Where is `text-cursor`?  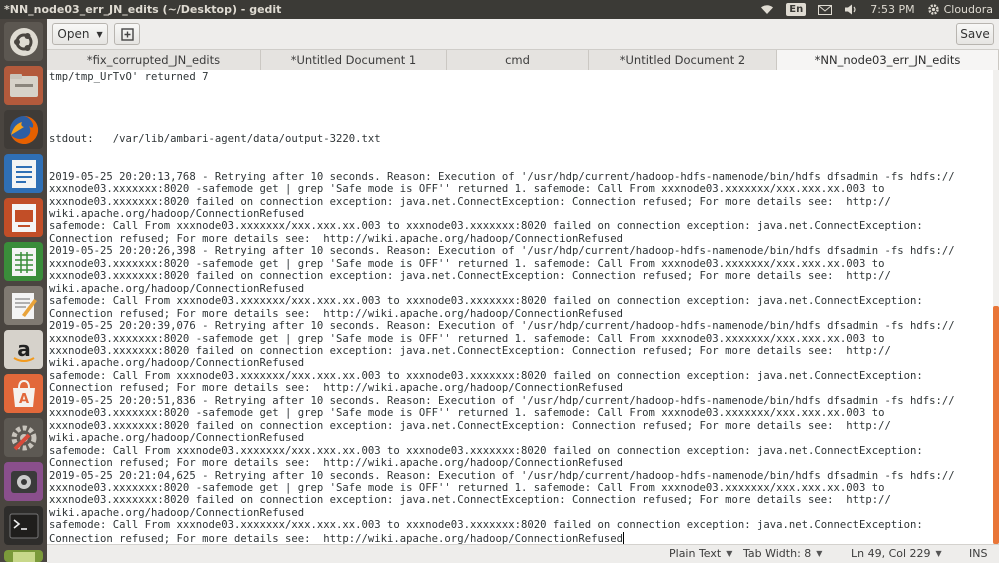
text-cursor is located at coordinates (624, 537).